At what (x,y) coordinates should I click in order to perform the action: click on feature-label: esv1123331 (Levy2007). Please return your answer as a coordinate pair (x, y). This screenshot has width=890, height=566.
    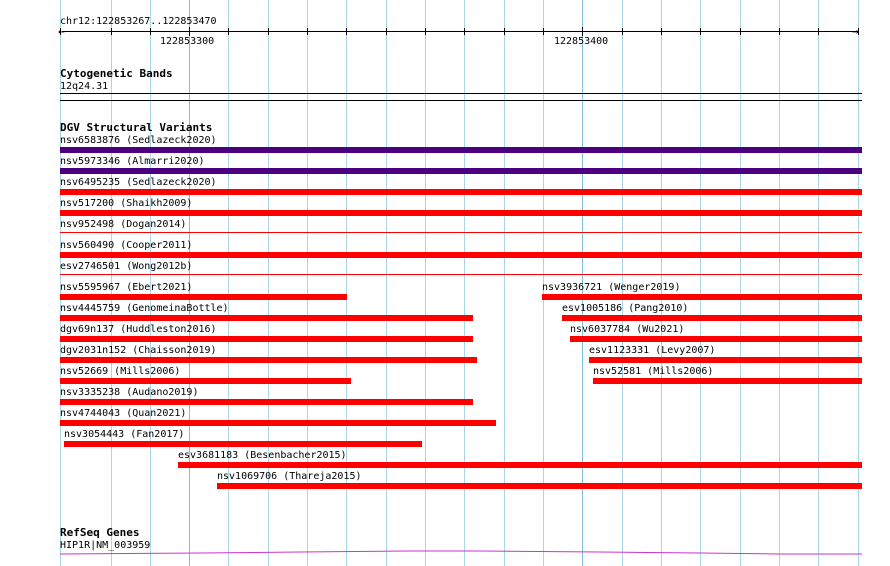
    Looking at the image, I should click on (652, 350).